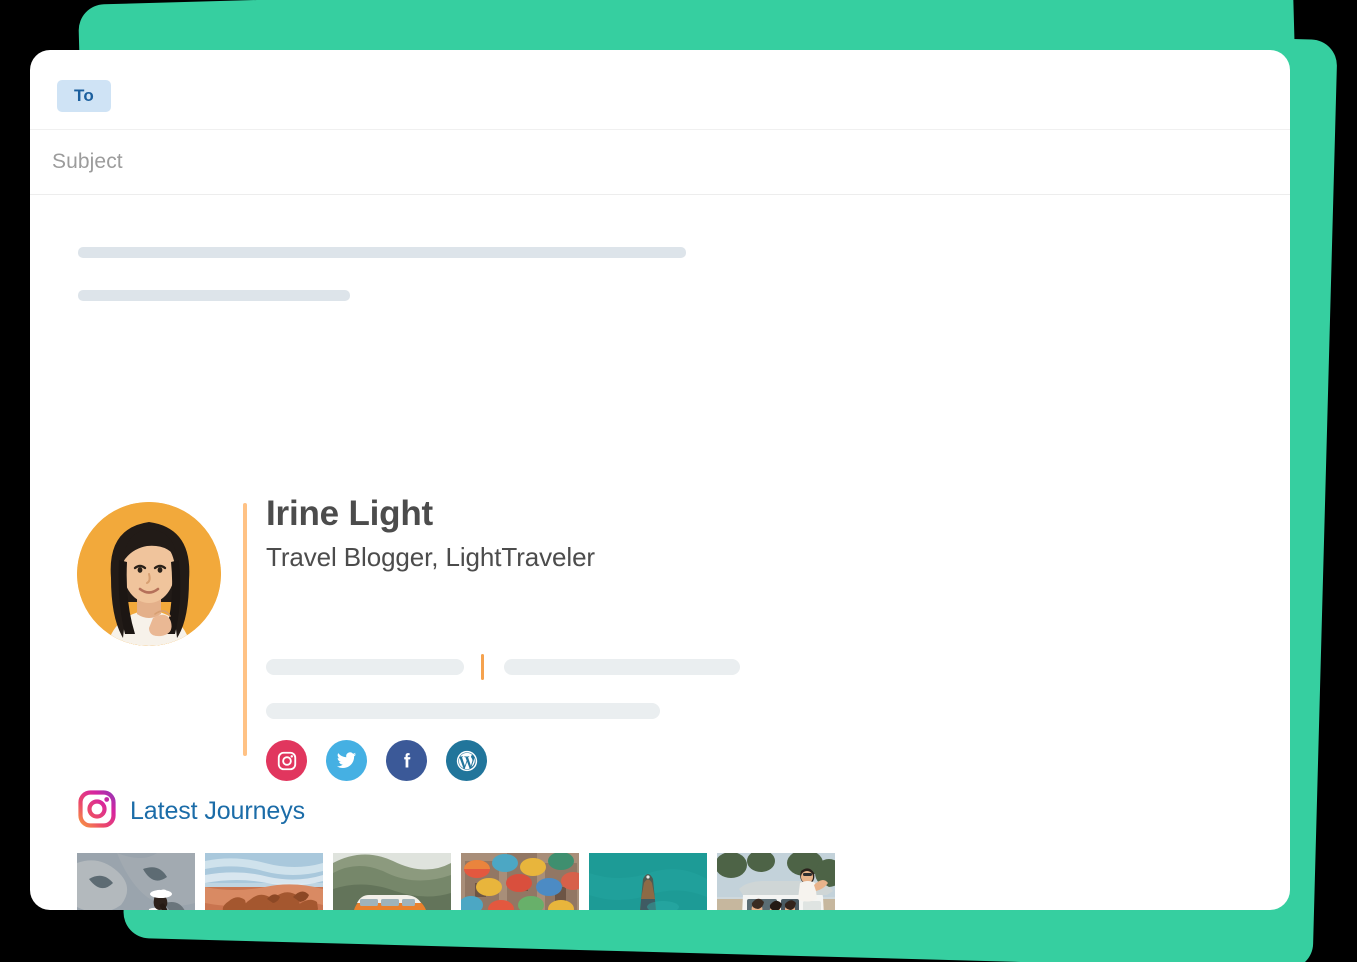 This screenshot has height=962, width=1357. What do you see at coordinates (245, 629) in the screenshot?
I see `signature-accent-bar` at bounding box center [245, 629].